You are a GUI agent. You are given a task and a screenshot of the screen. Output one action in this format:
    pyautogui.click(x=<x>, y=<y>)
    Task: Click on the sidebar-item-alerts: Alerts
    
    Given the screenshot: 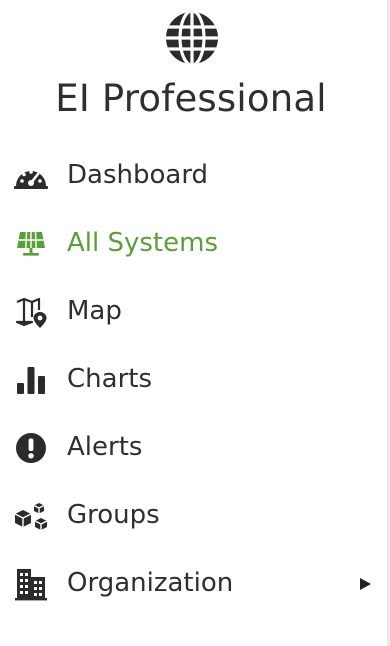 What is the action you would take?
    pyautogui.click(x=193, y=448)
    